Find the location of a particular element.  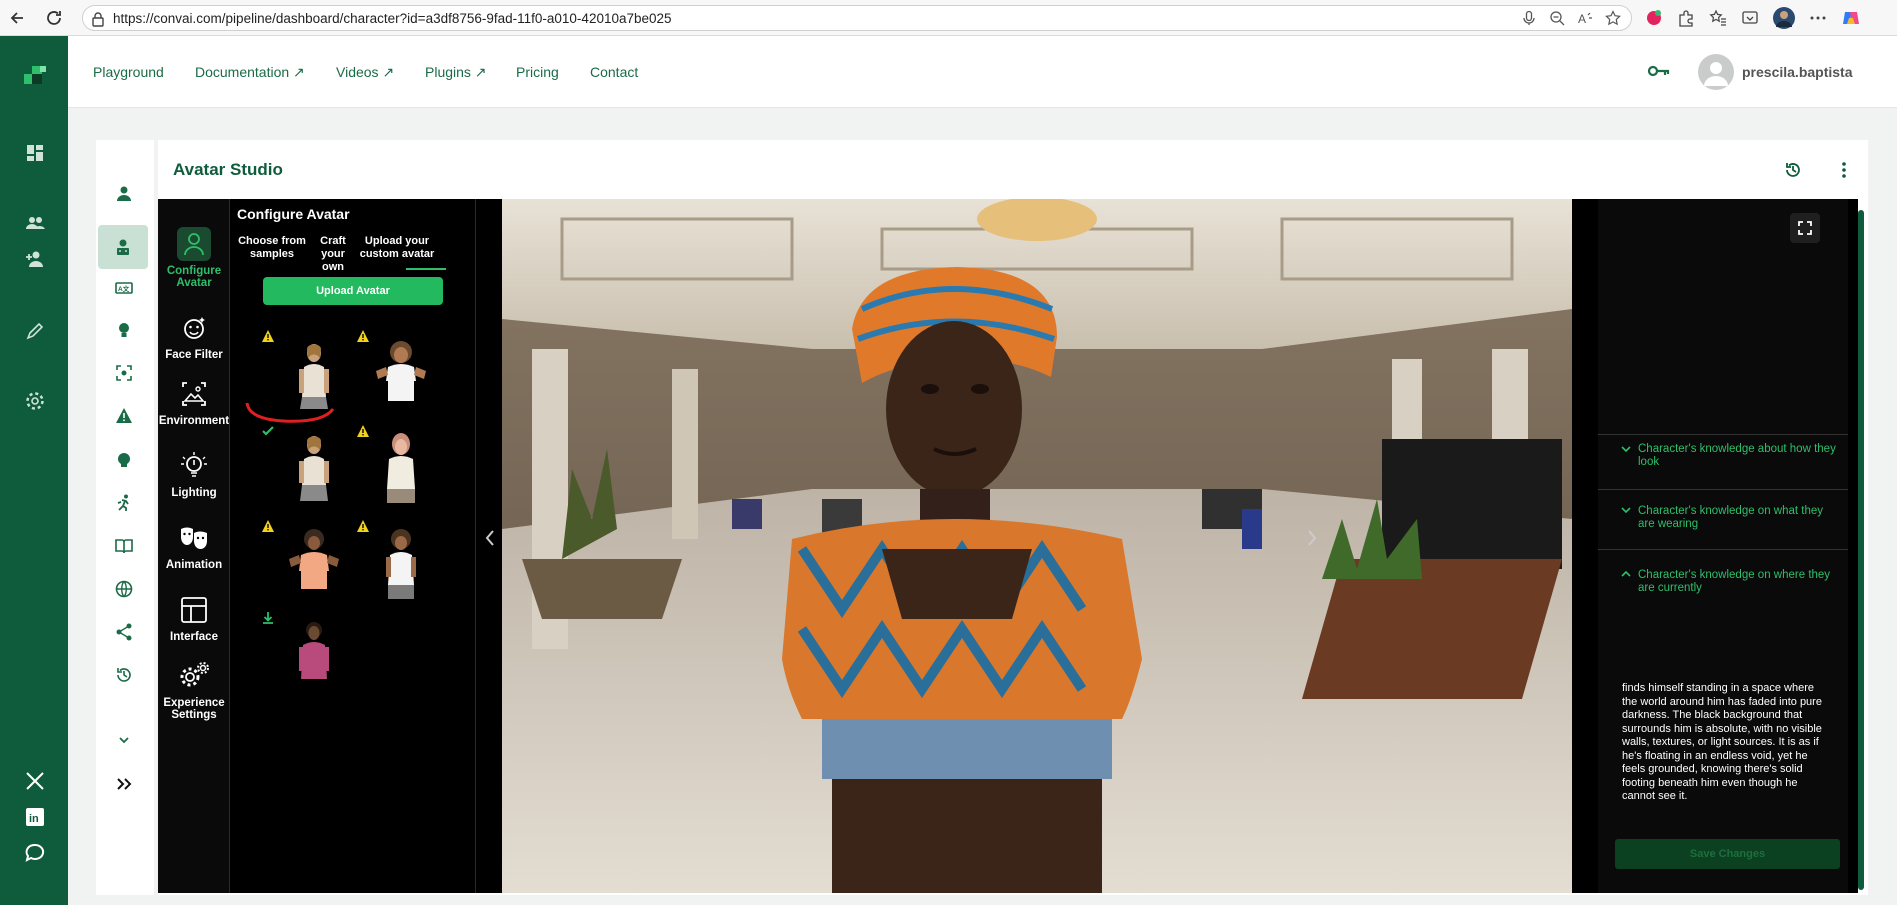

extensions-puzzle-icon is located at coordinates (1686, 18).